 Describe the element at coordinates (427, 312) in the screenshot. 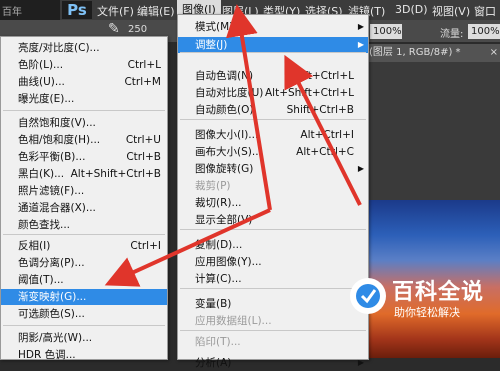

I see `watermark-subtitle: 助你轻松解决` at that location.